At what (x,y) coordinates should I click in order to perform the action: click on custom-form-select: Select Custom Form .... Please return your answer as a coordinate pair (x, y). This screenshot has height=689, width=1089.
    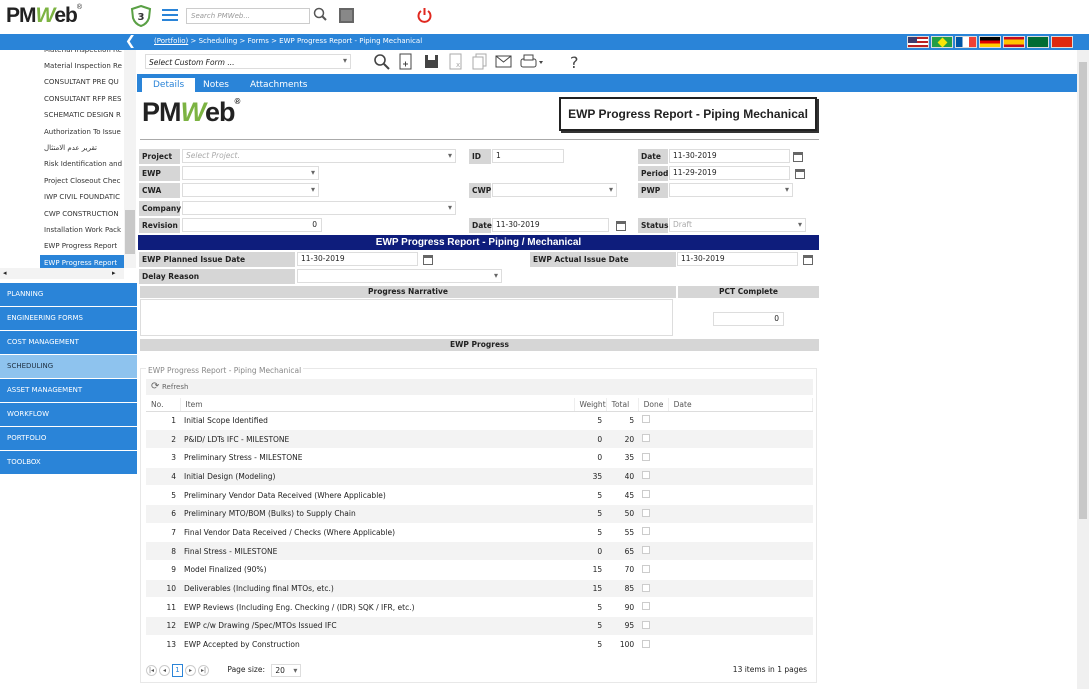
    Looking at the image, I should click on (248, 61).